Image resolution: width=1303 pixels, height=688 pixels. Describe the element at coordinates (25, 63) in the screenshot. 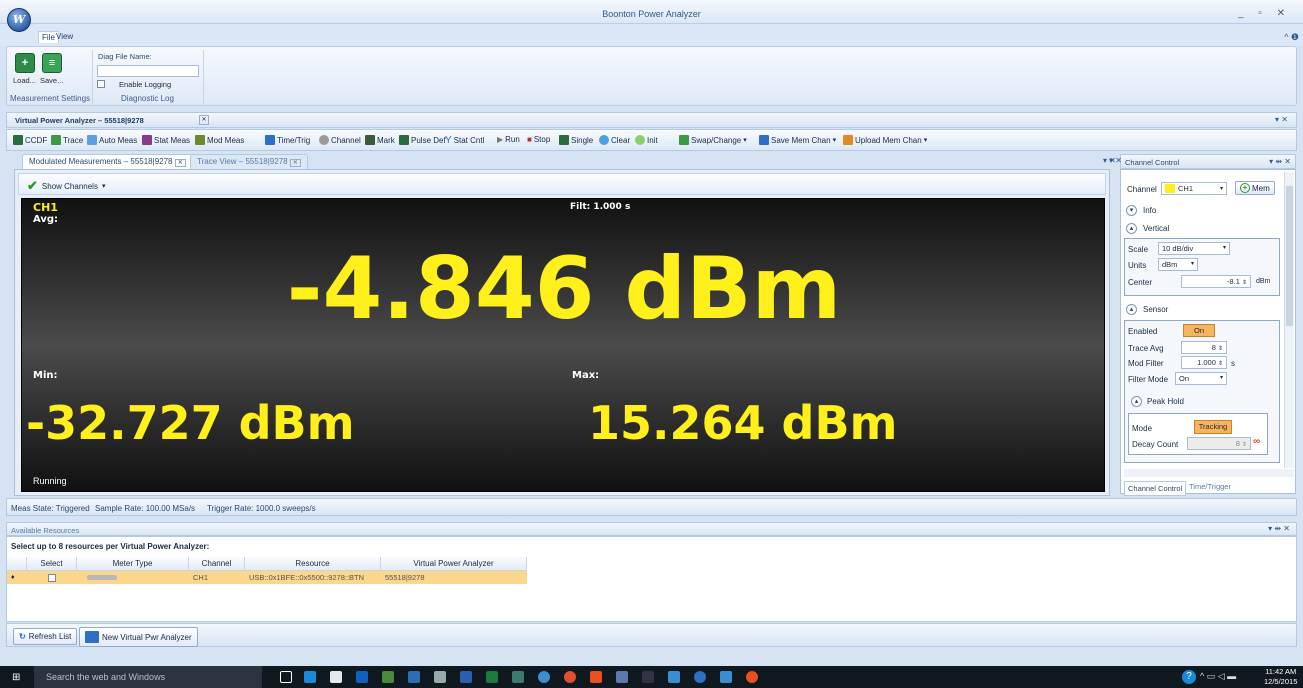

I see `load-icon: +` at that location.